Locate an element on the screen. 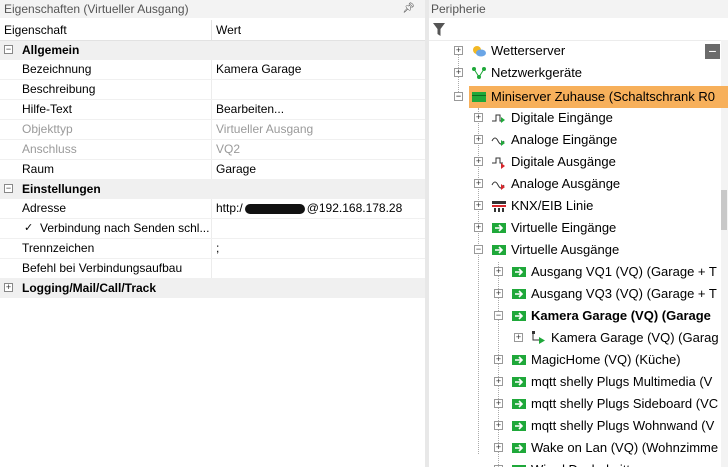 Image resolution: width=728 pixels, height=467 pixels. property-value: Kamera Garage is located at coordinates (258, 69).